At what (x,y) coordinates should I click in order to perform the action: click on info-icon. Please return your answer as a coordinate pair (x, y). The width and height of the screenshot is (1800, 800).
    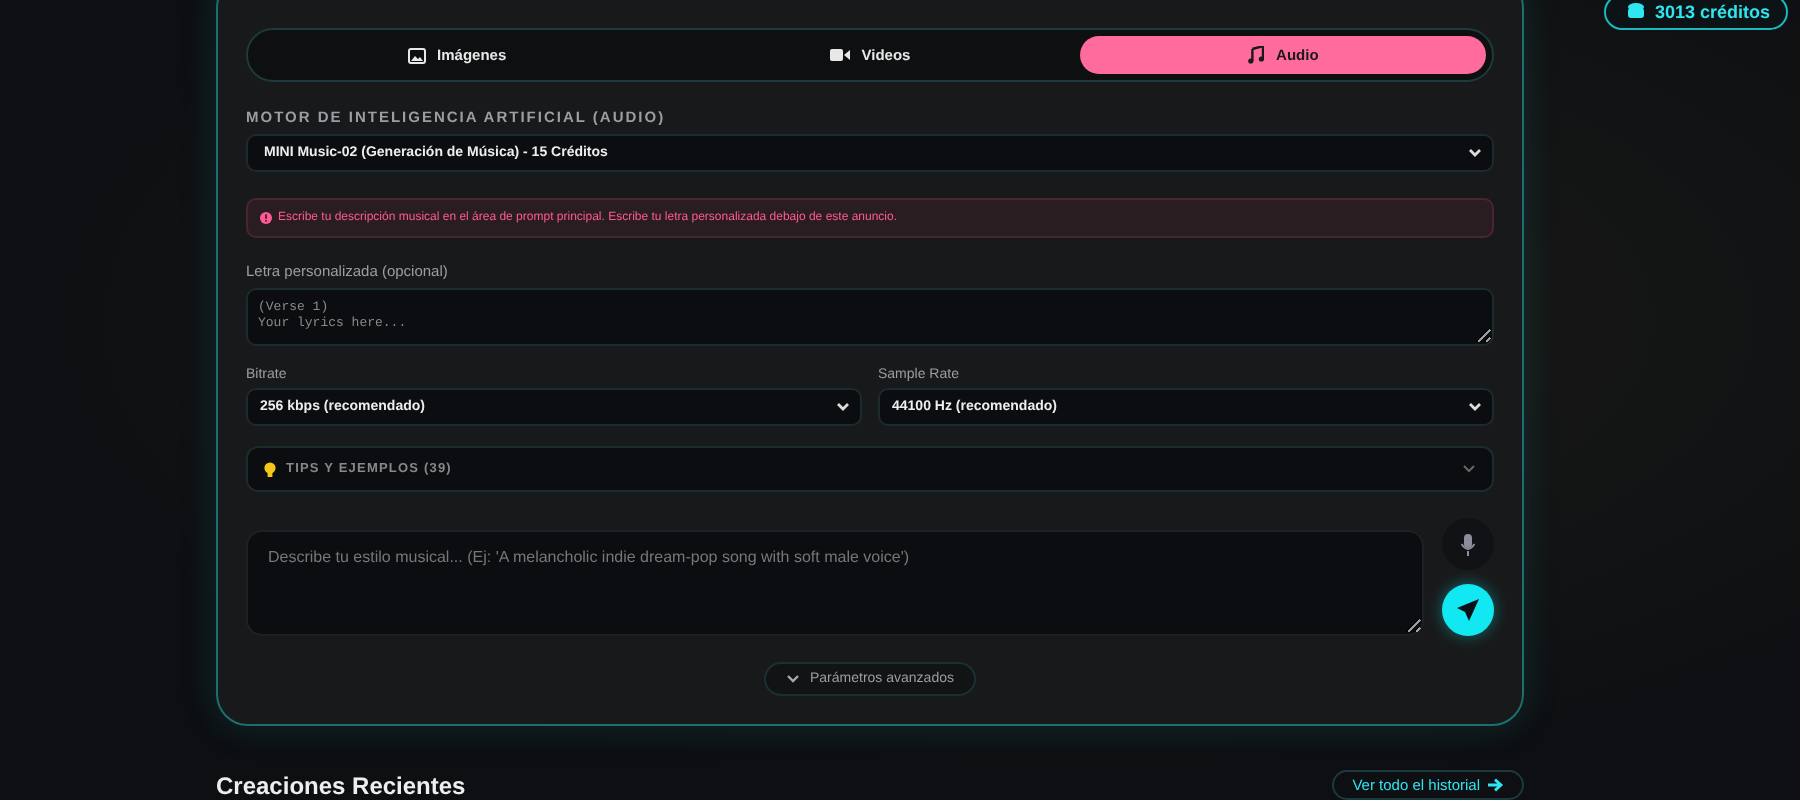
    Looking at the image, I should click on (266, 218).